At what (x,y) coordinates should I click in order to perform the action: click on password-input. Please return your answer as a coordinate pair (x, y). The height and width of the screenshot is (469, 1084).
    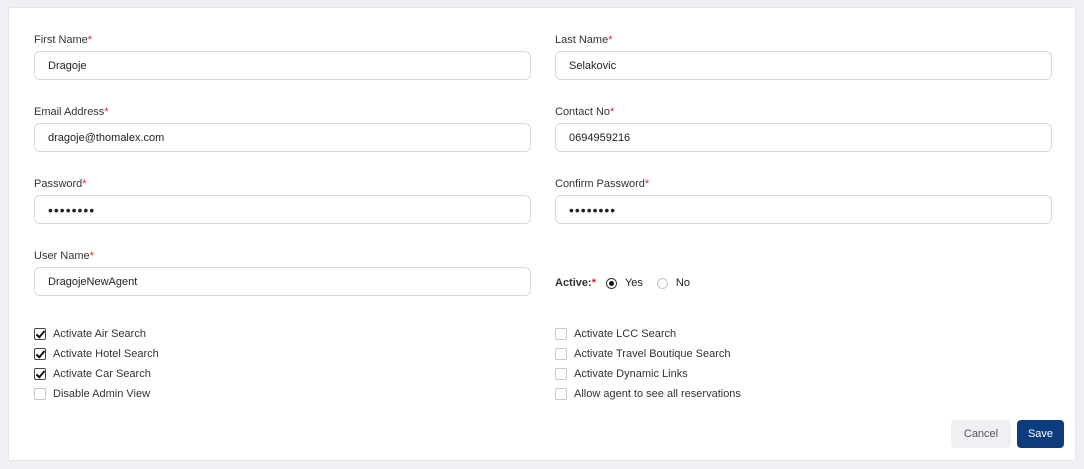
    Looking at the image, I should click on (282, 209).